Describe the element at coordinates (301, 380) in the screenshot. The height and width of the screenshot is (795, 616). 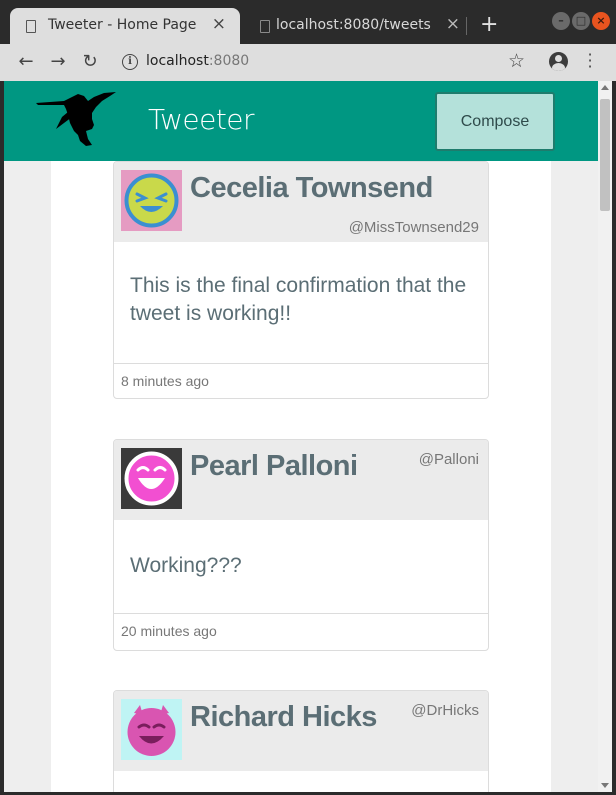
I see `tweet-footer: 8 minutes ago` at that location.